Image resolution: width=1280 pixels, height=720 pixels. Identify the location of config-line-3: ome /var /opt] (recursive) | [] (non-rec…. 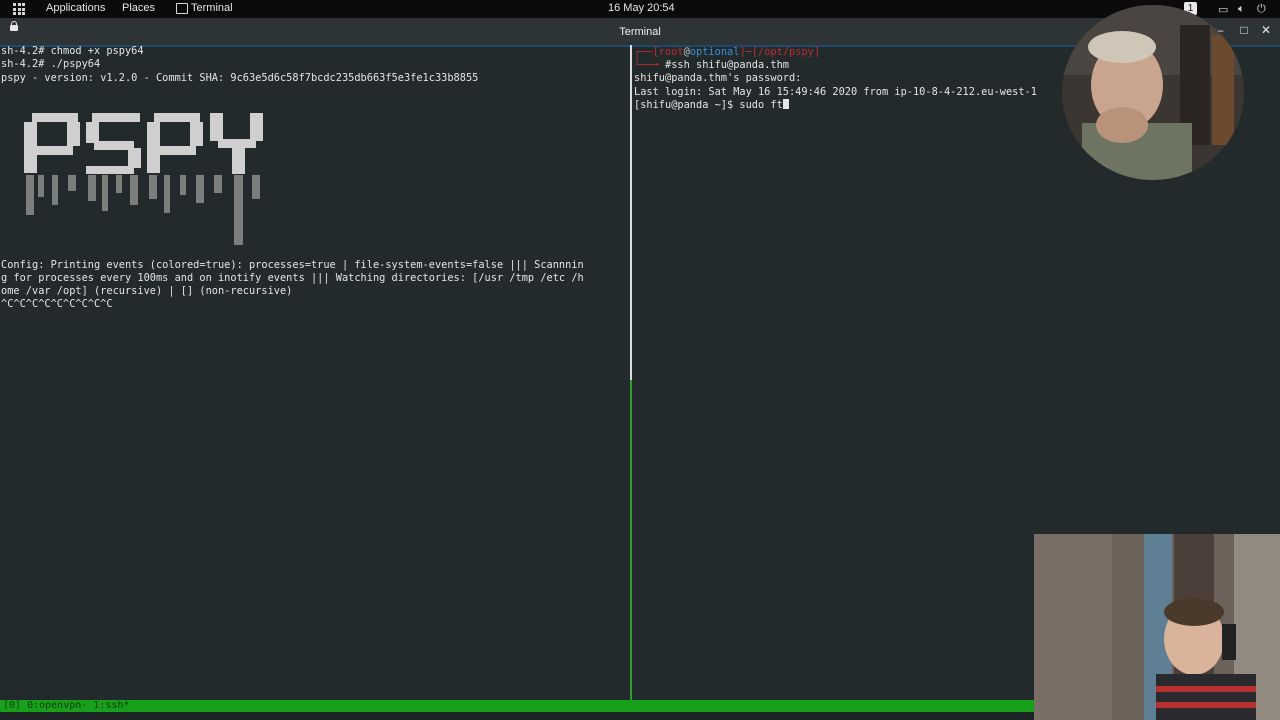
(147, 291).